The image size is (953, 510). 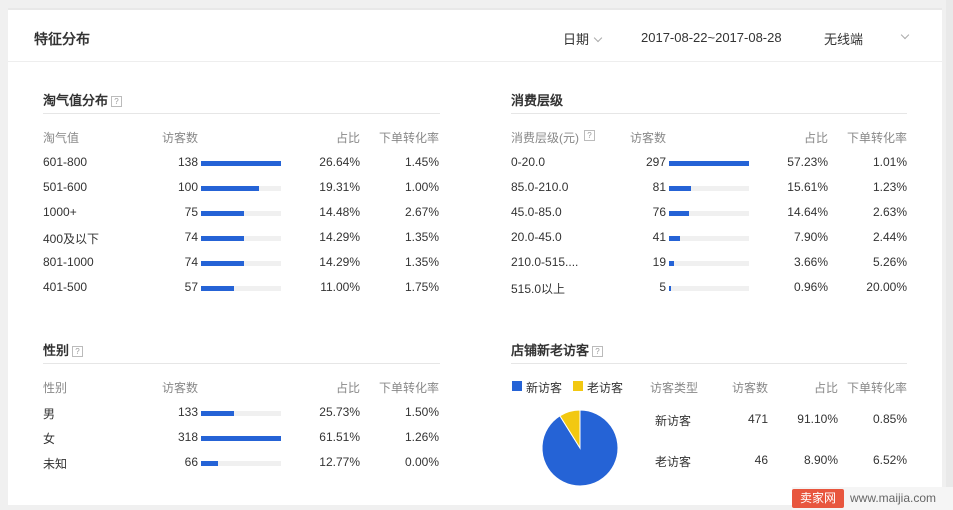 What do you see at coordinates (889, 187) in the screenshot?
I see `row-conversion: 1.23%` at bounding box center [889, 187].